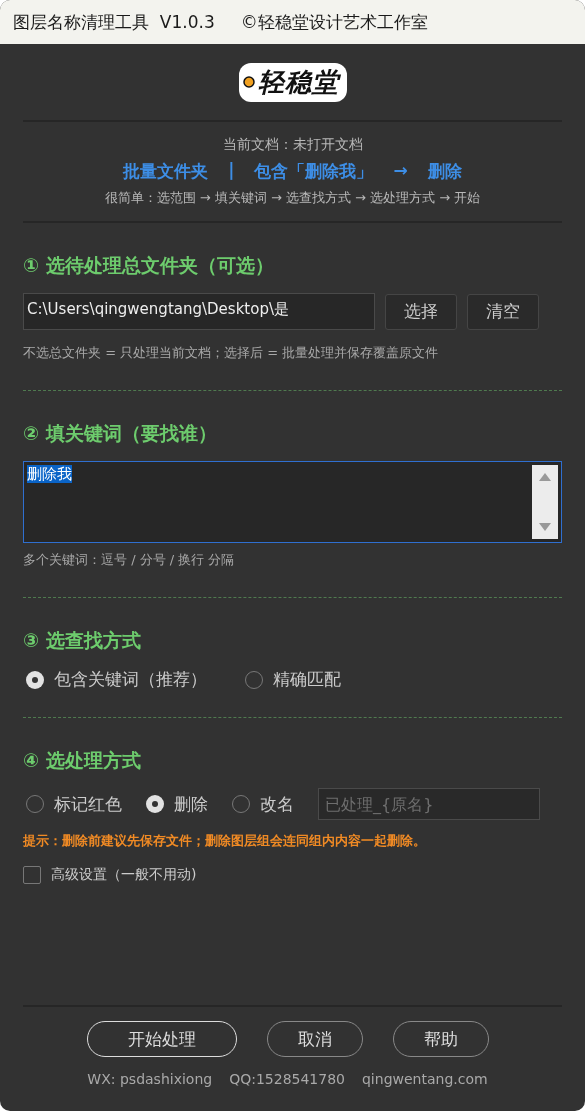 This screenshot has width=585, height=1111. What do you see at coordinates (293, 679) in the screenshot?
I see `match-option: 精确匹配` at bounding box center [293, 679].